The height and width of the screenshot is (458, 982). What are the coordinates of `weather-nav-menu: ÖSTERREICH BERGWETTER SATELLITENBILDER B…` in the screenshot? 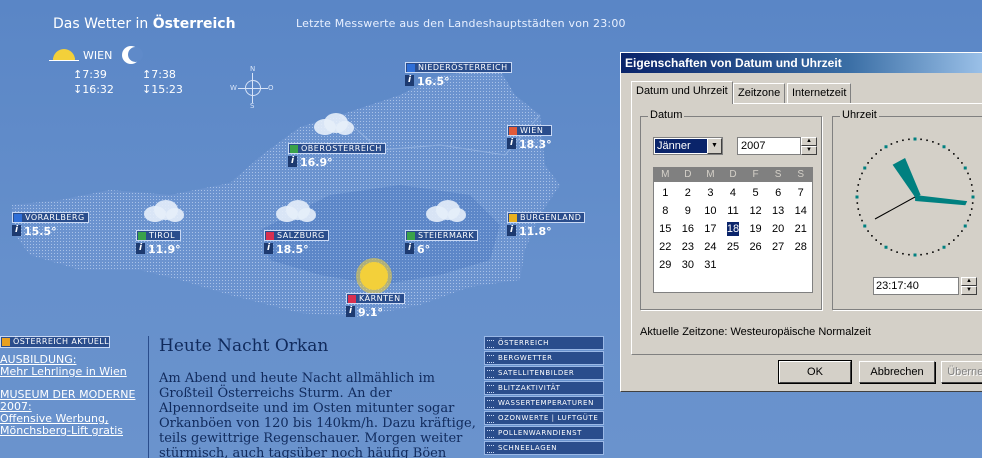 It's located at (544, 396).